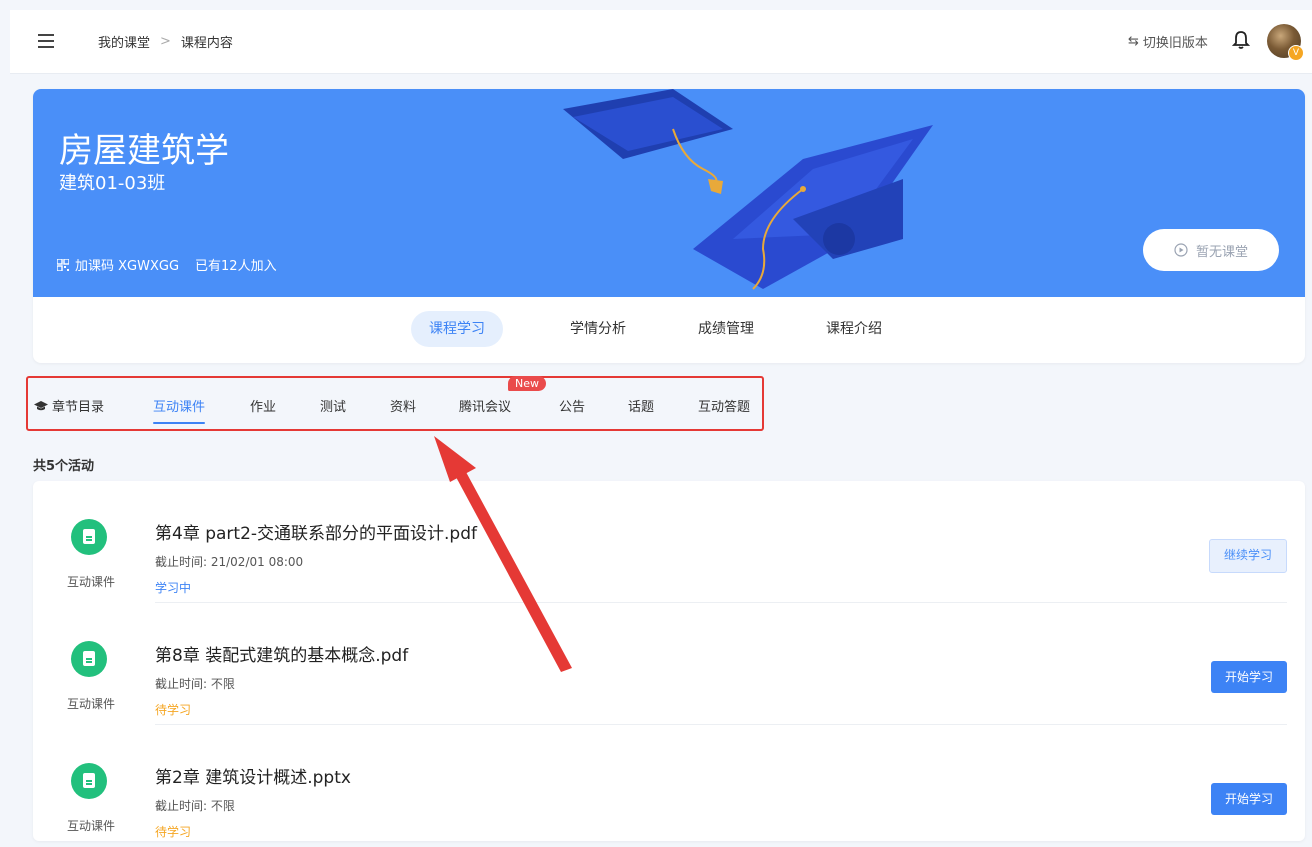 The height and width of the screenshot is (847, 1312). I want to click on user-avatar: V, so click(1285, 42).